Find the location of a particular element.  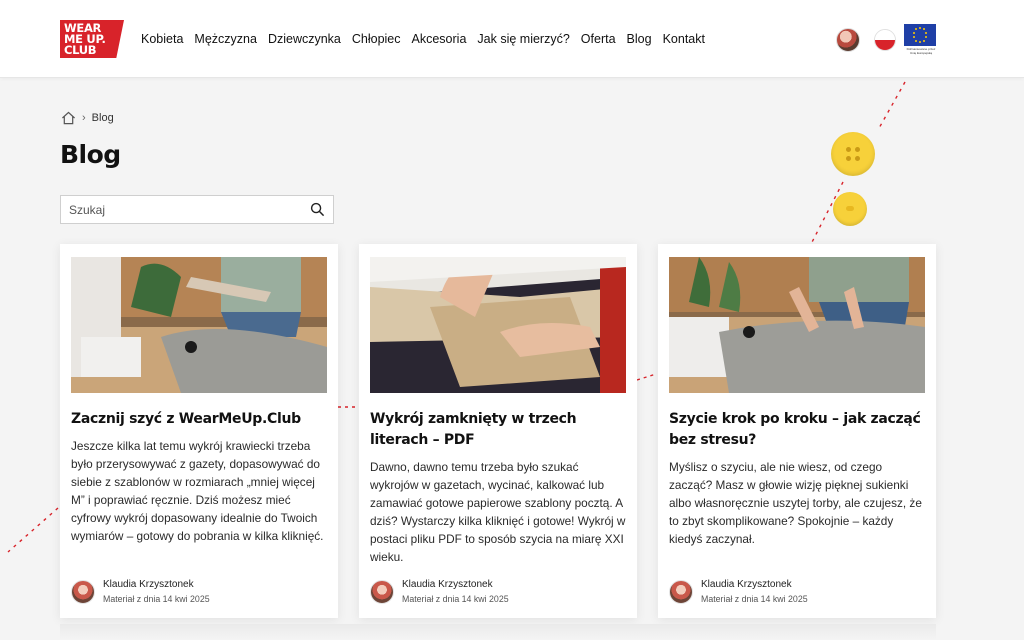

post-title: Zacznij szyć z WearMeUp.Club is located at coordinates (200, 419).